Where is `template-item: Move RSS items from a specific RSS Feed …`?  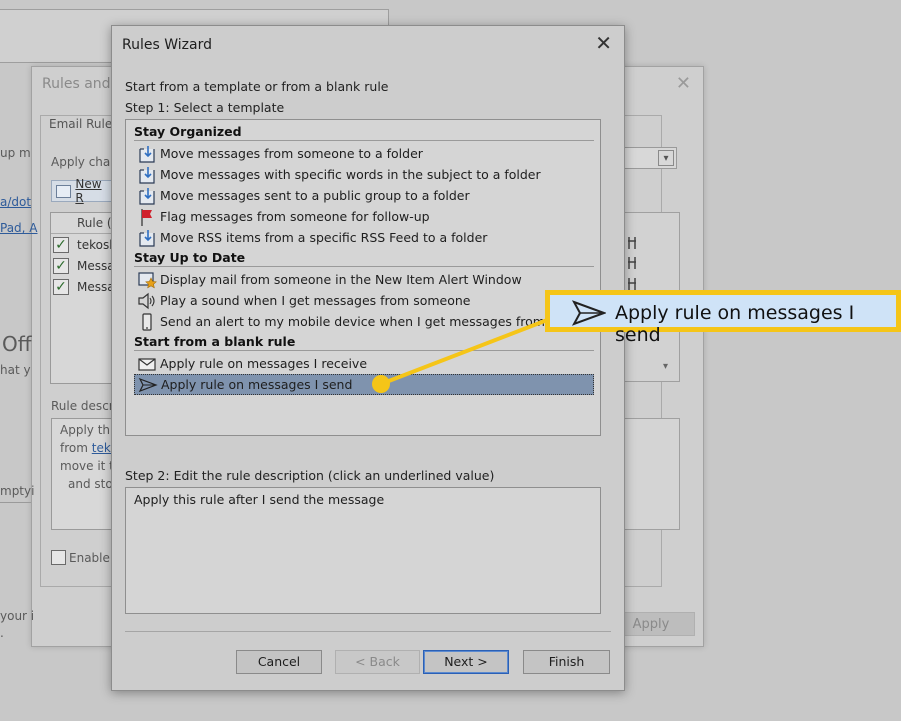
template-item: Move RSS items from a specific RSS Feed … is located at coordinates (364, 237).